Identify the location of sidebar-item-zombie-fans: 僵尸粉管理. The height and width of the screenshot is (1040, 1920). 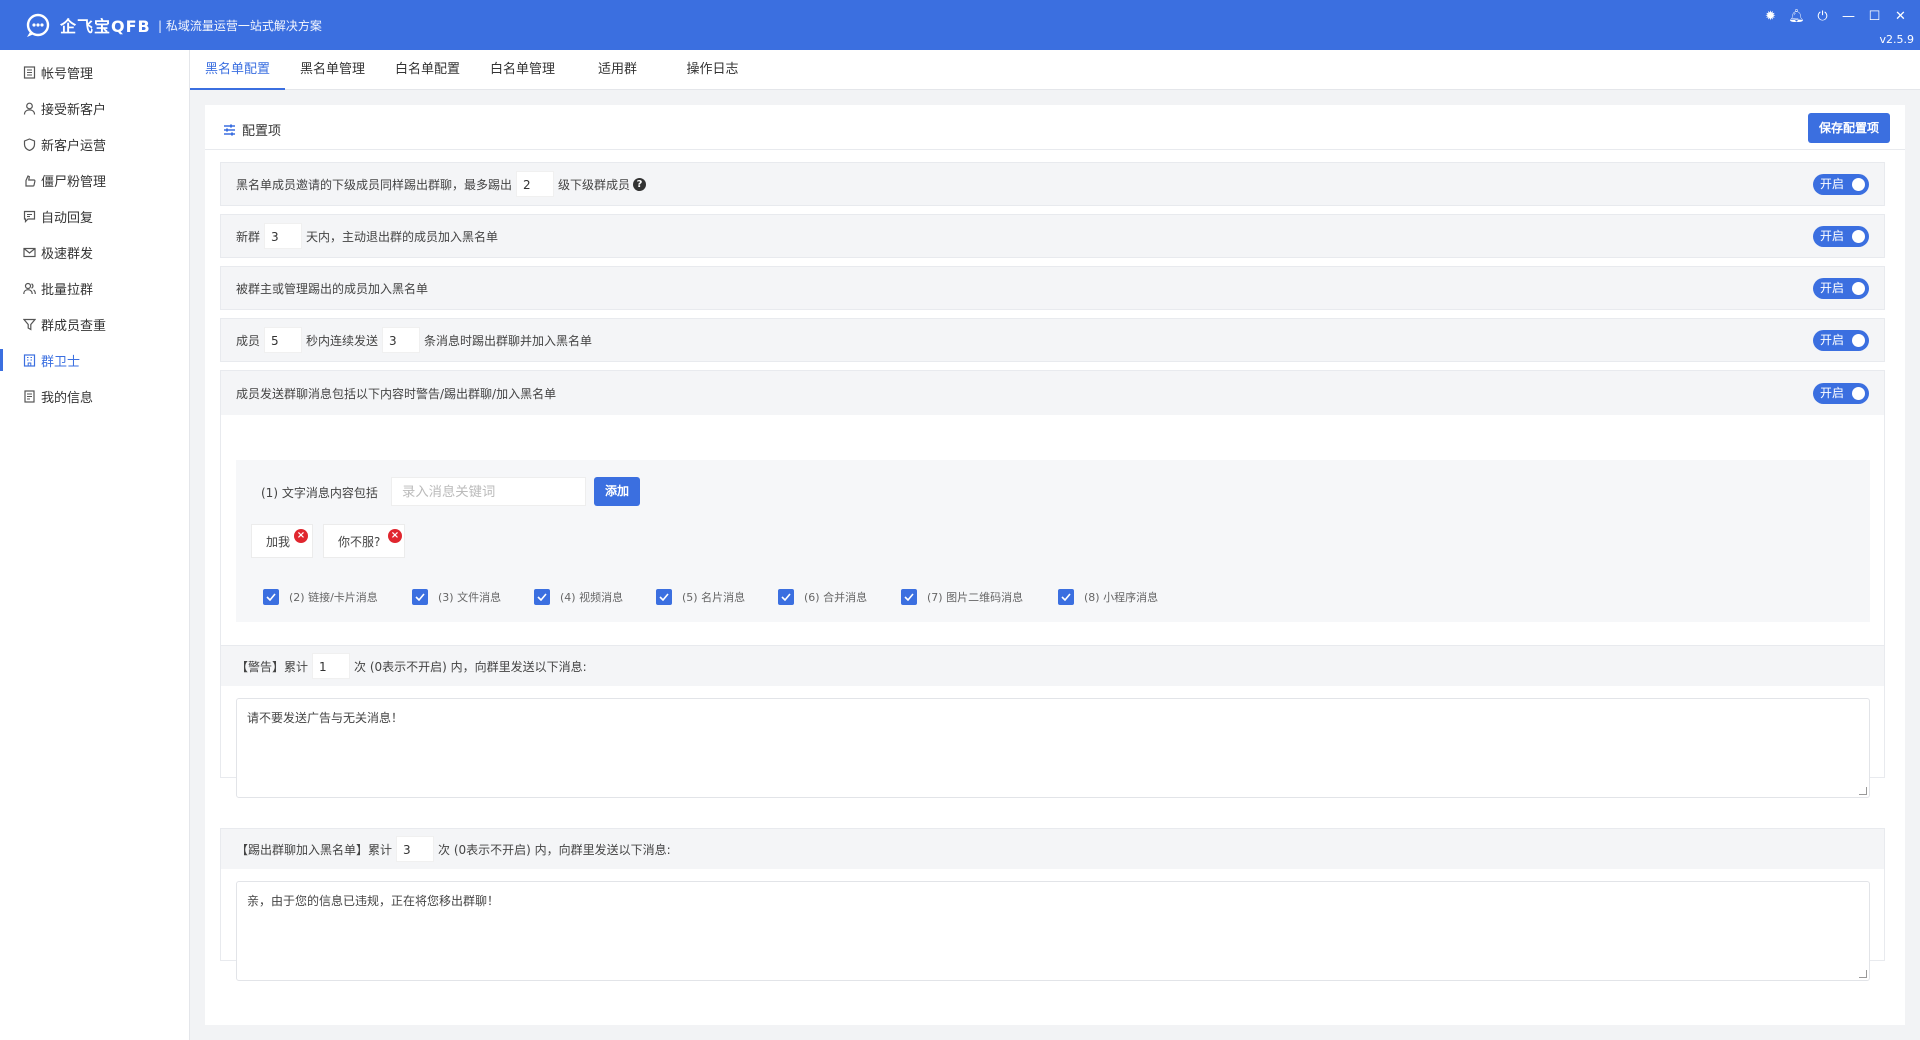
(94, 180).